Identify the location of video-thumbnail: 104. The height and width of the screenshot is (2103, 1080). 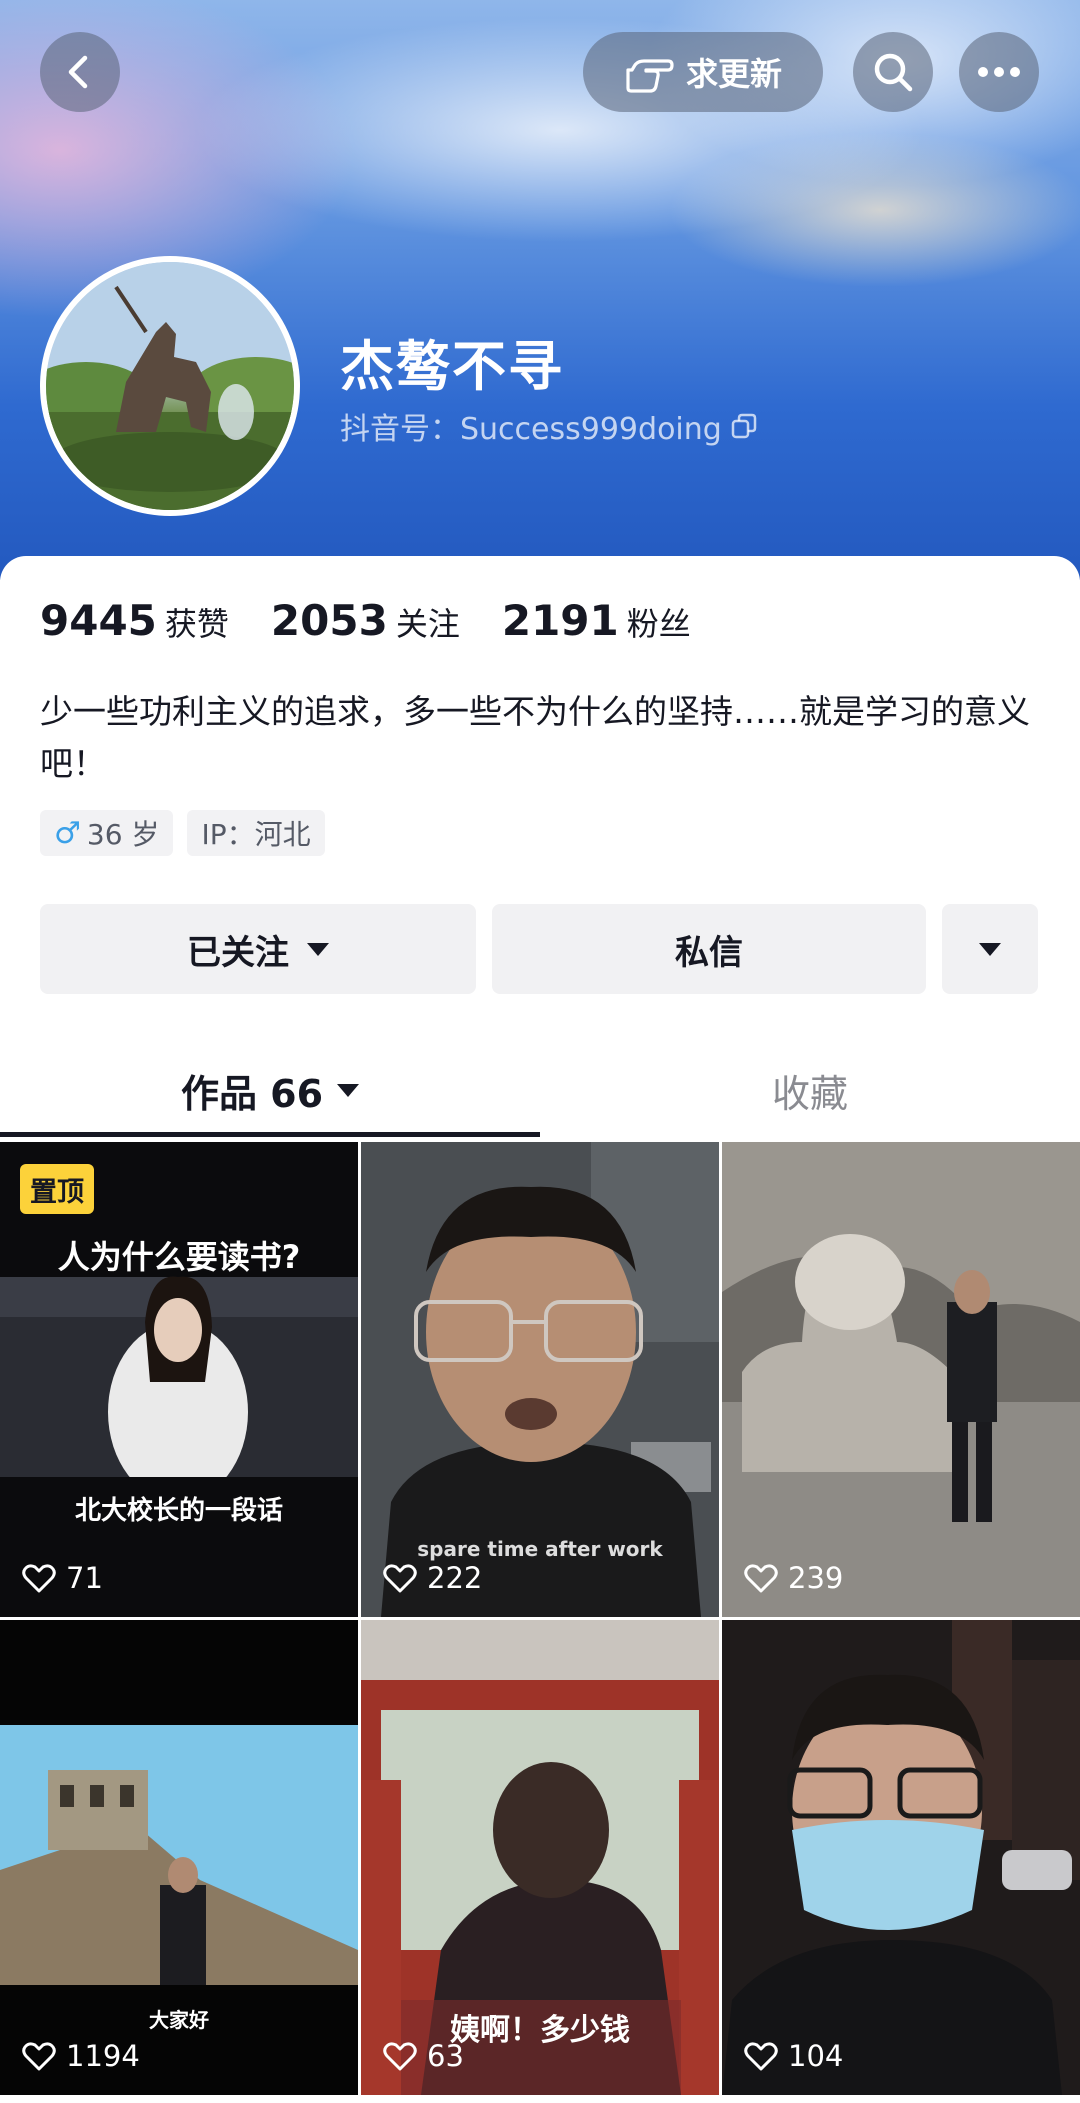
(901, 1857).